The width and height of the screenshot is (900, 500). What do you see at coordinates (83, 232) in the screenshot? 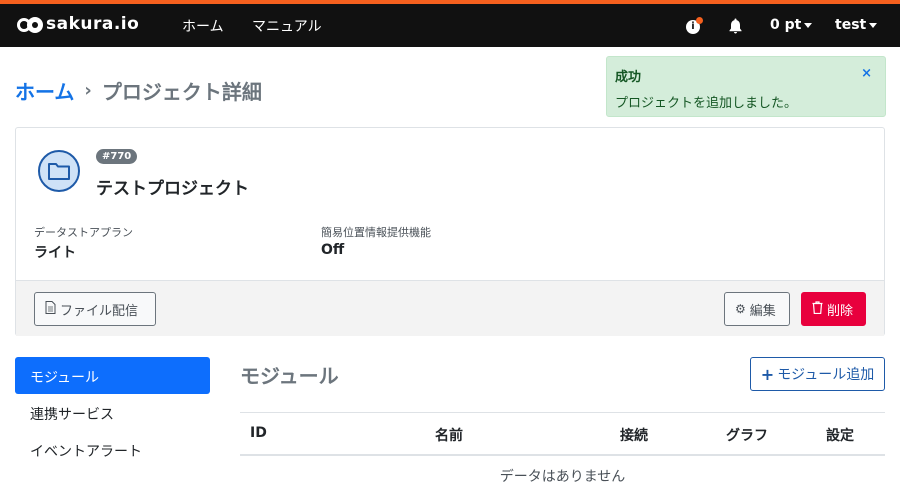
I see `datastore-plan-label: データストアプラン` at bounding box center [83, 232].